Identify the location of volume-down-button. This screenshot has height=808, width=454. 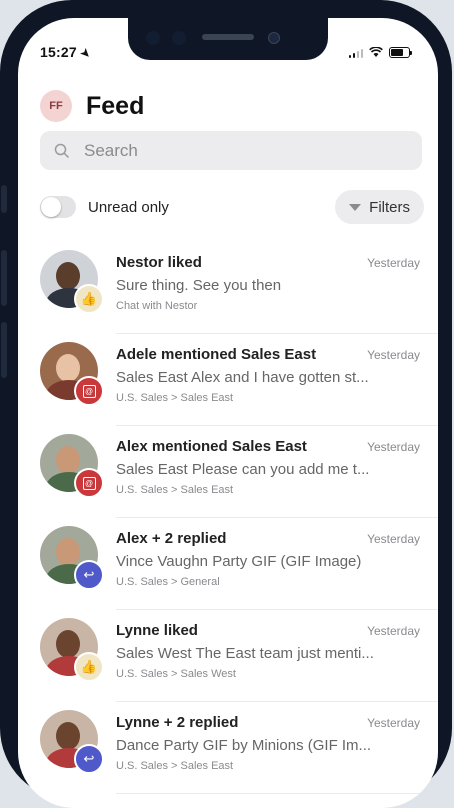
(4, 350).